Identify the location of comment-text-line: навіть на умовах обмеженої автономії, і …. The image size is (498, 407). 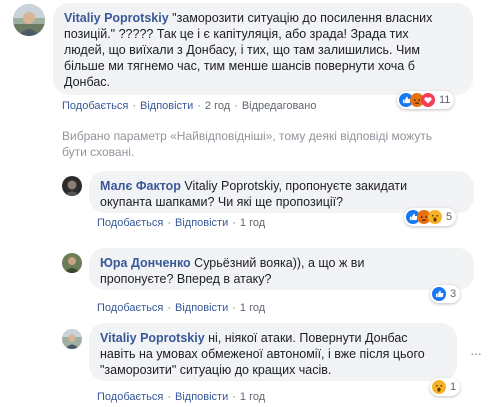
(262, 354).